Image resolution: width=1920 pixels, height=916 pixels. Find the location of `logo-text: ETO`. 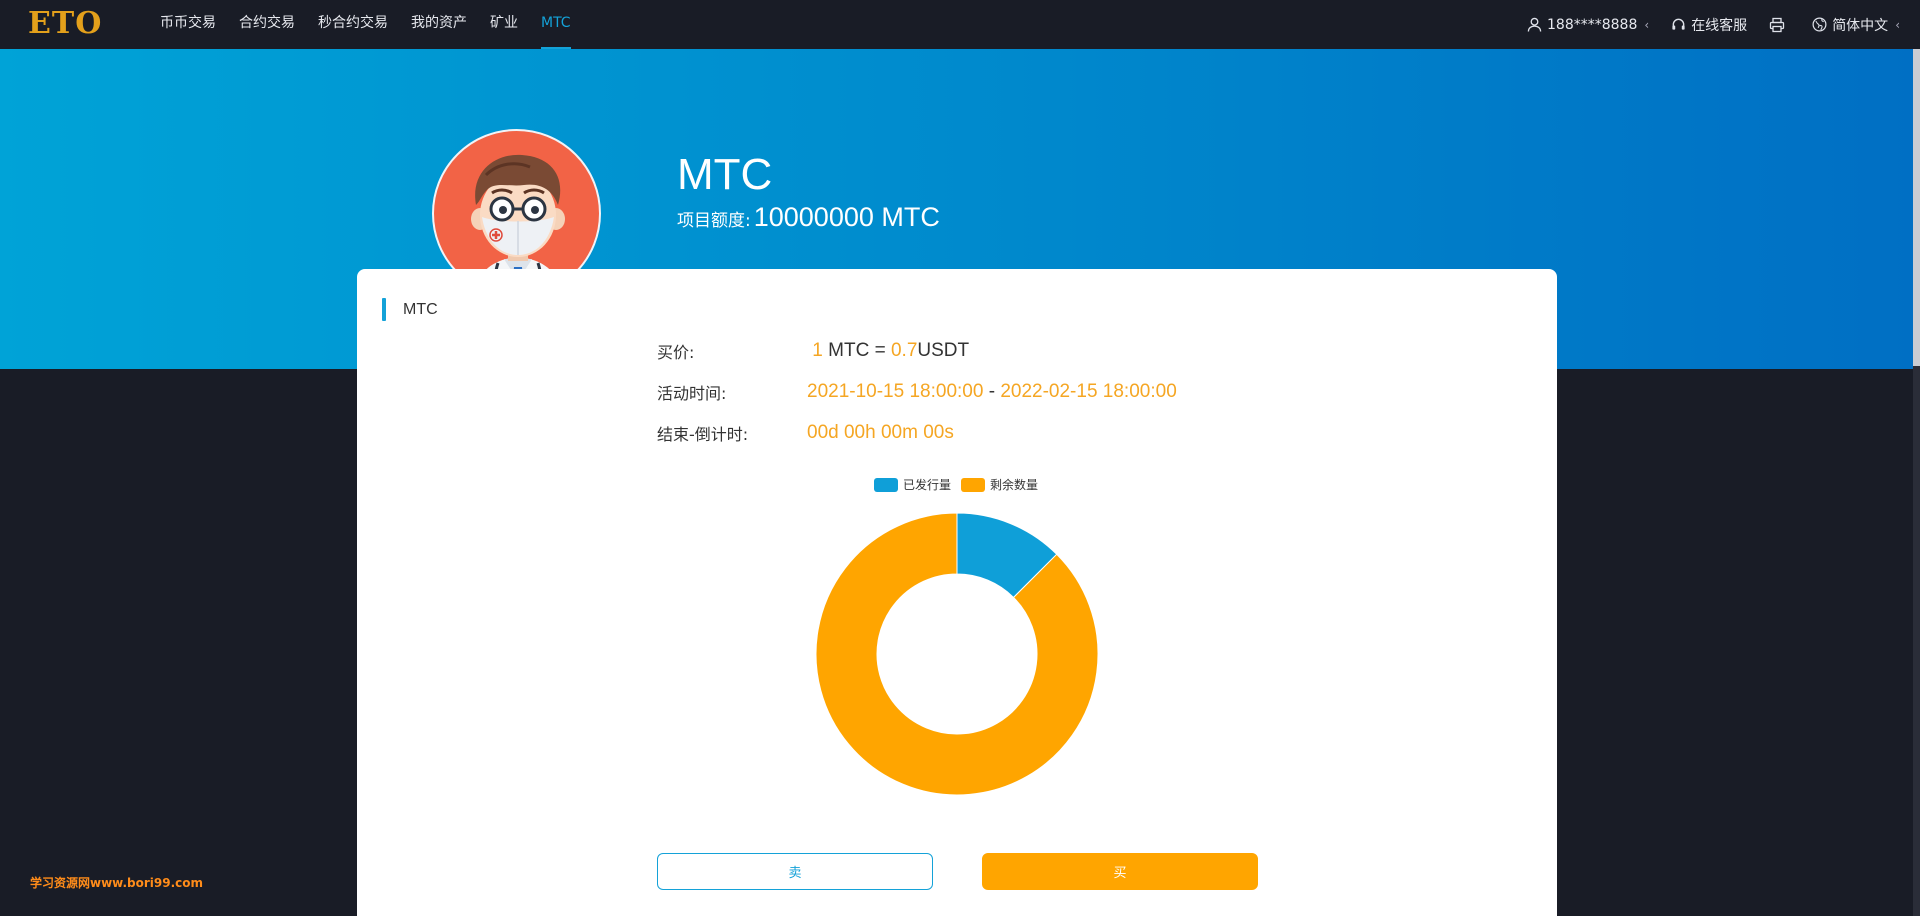

logo-text: ETO is located at coordinates (65, 23).